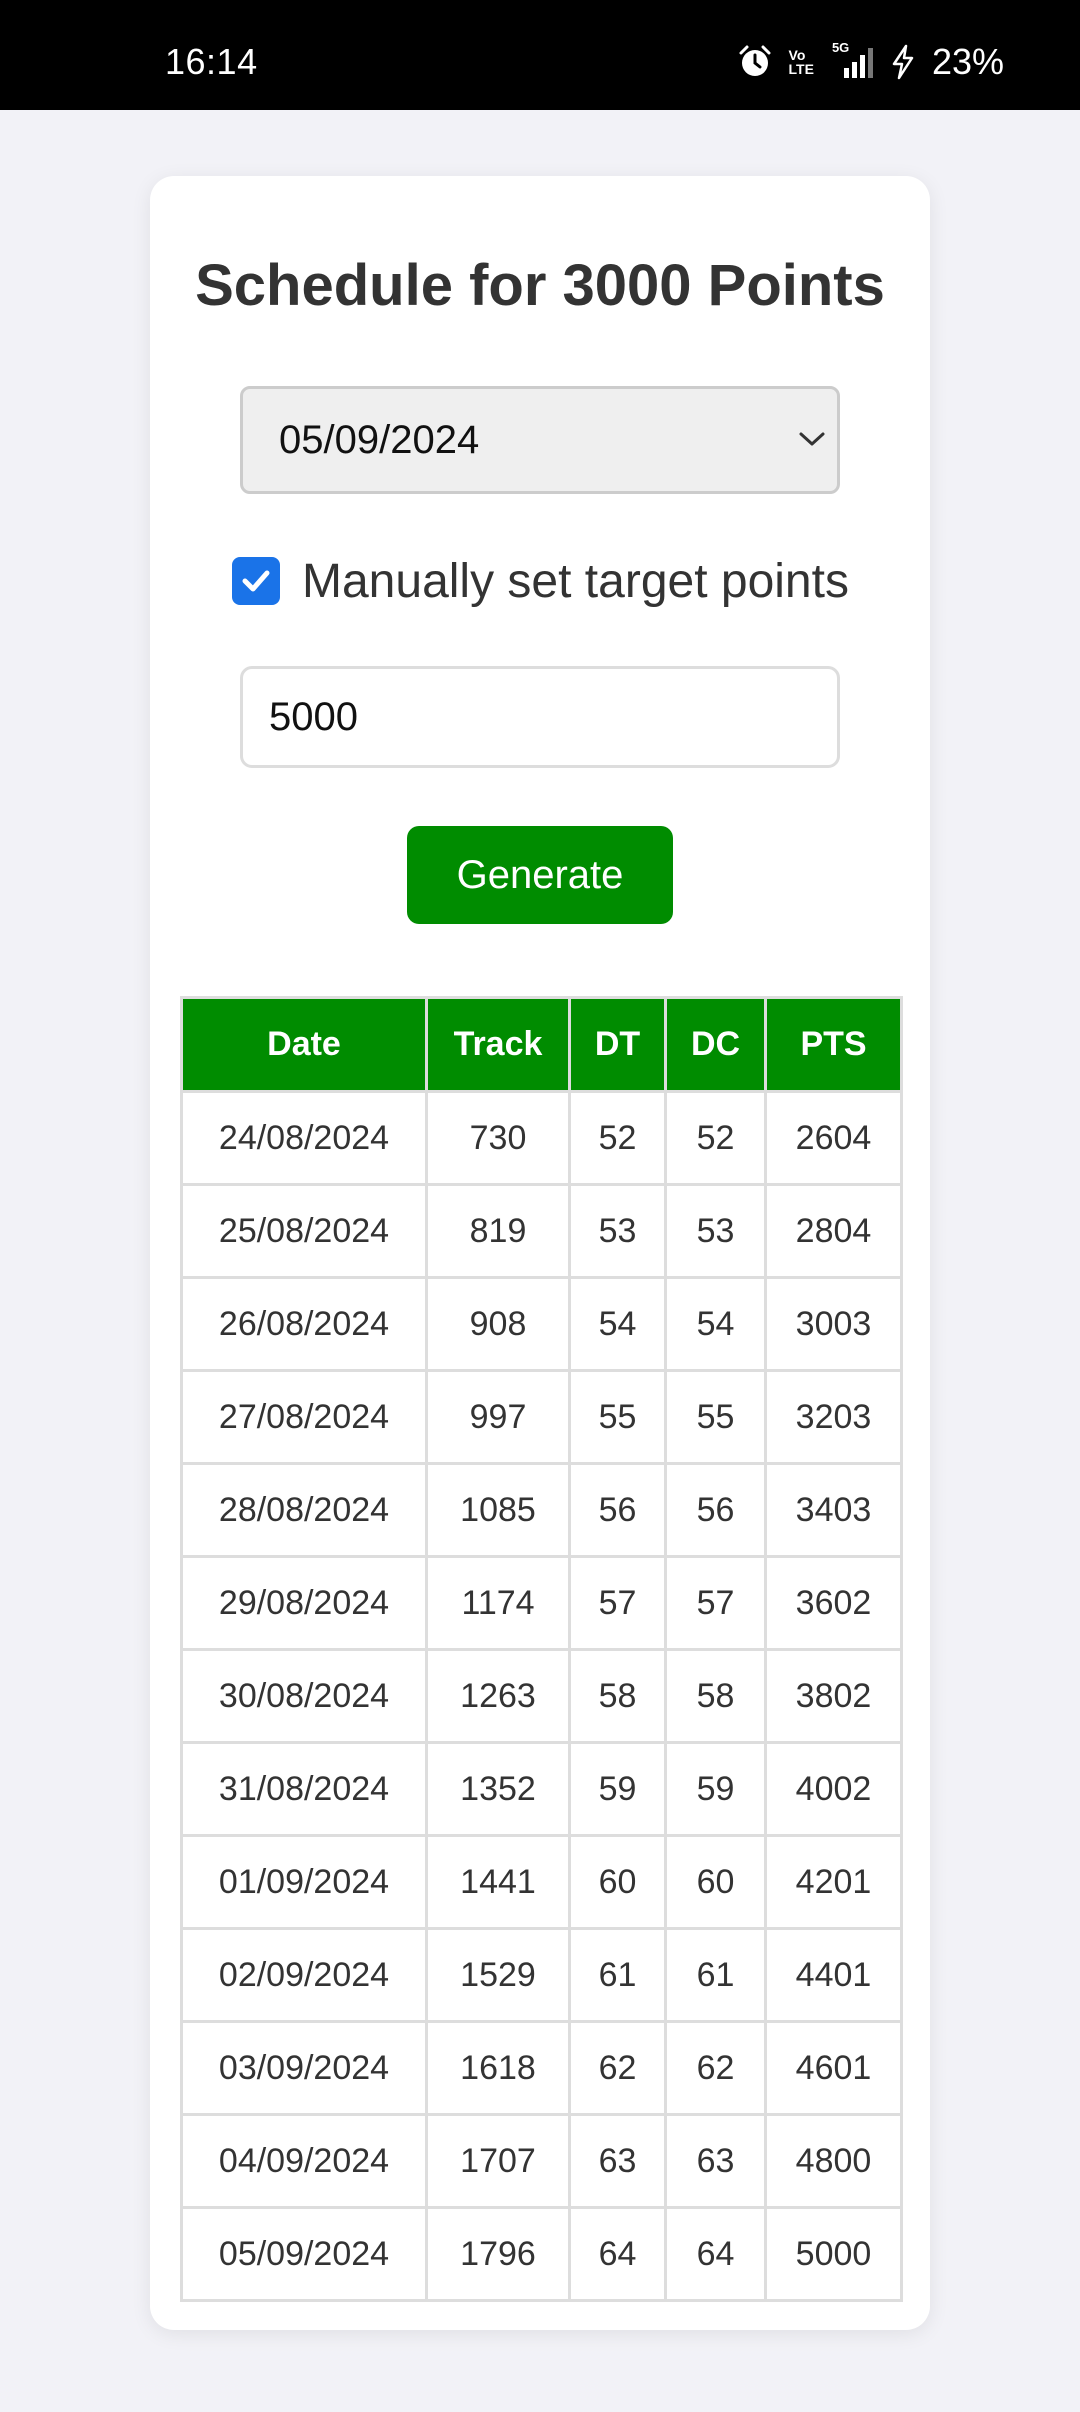 The height and width of the screenshot is (2412, 1080). What do you see at coordinates (833, 1510) in the screenshot?
I see `cell-pts: 3403` at bounding box center [833, 1510].